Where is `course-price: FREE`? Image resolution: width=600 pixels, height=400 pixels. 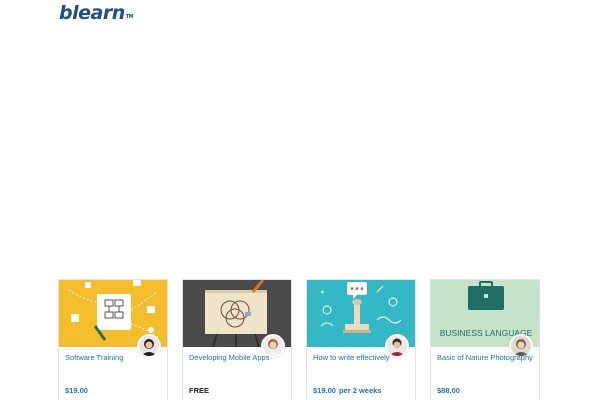
course-price: FREE is located at coordinates (199, 390).